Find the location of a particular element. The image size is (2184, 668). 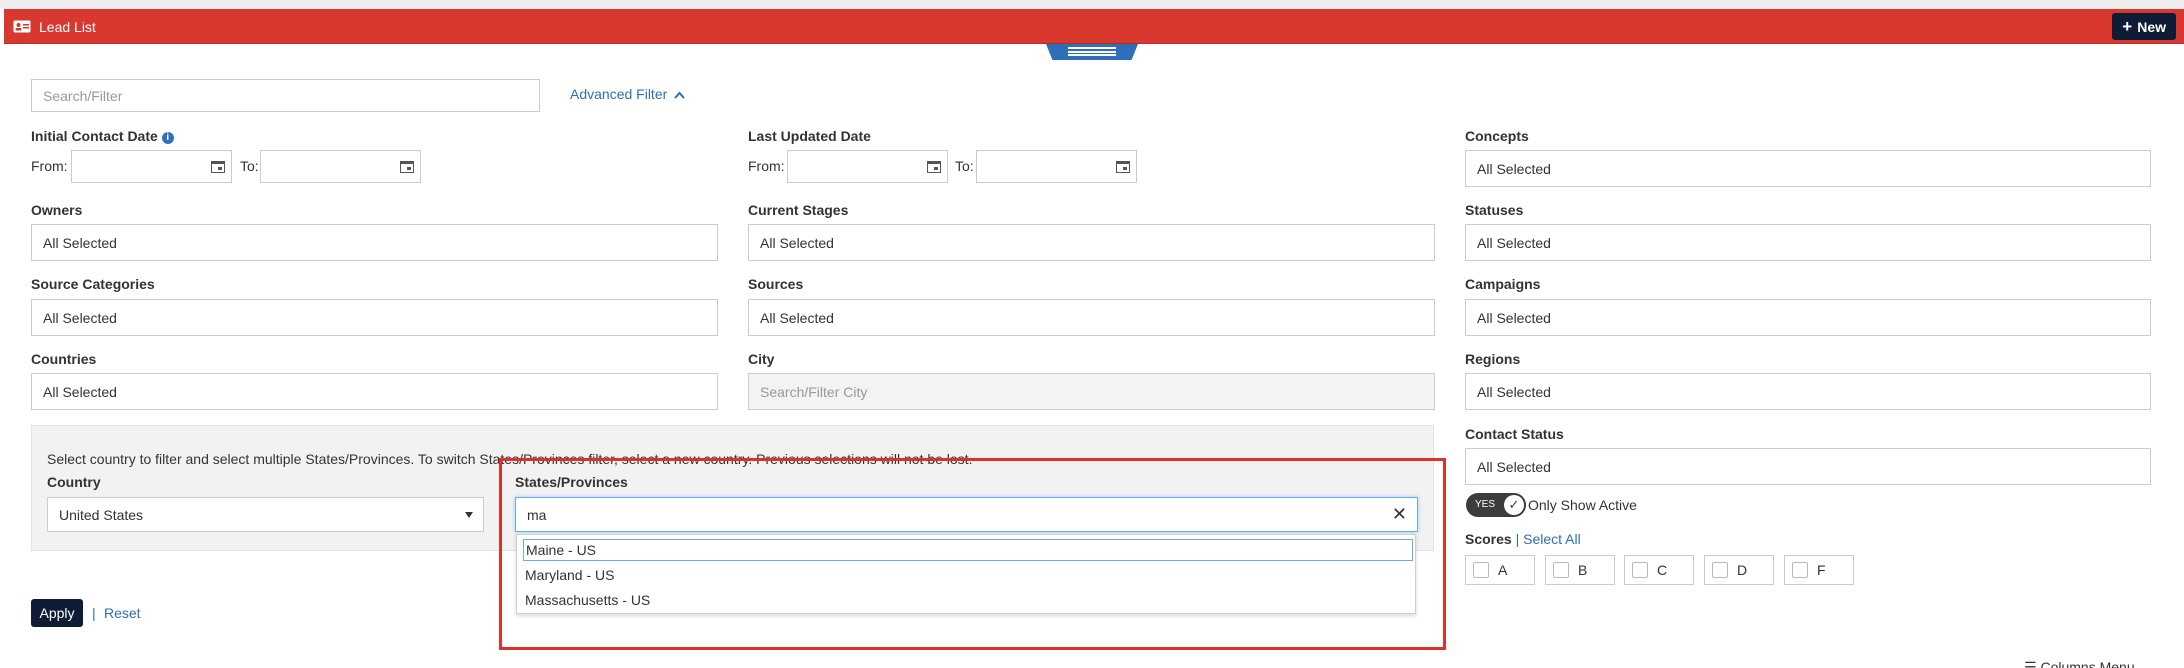

sources-label: Sources is located at coordinates (776, 284).